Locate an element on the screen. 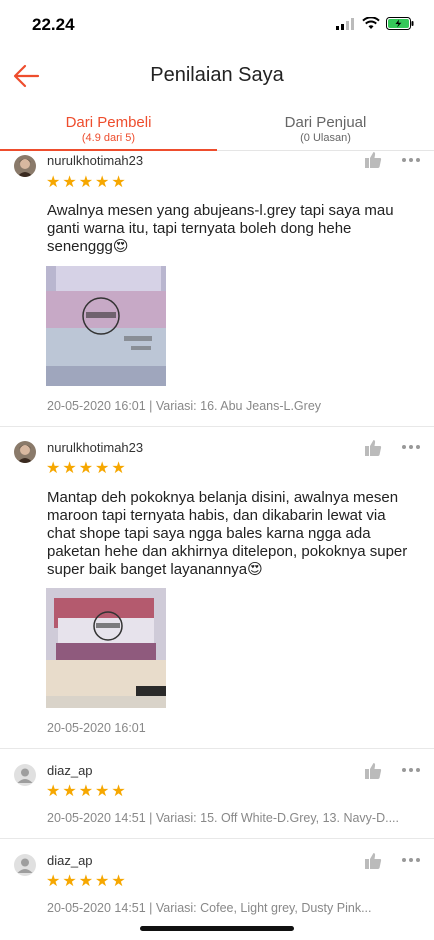  review-meta: 20-05-2020 16:01 is located at coordinates (96, 728).